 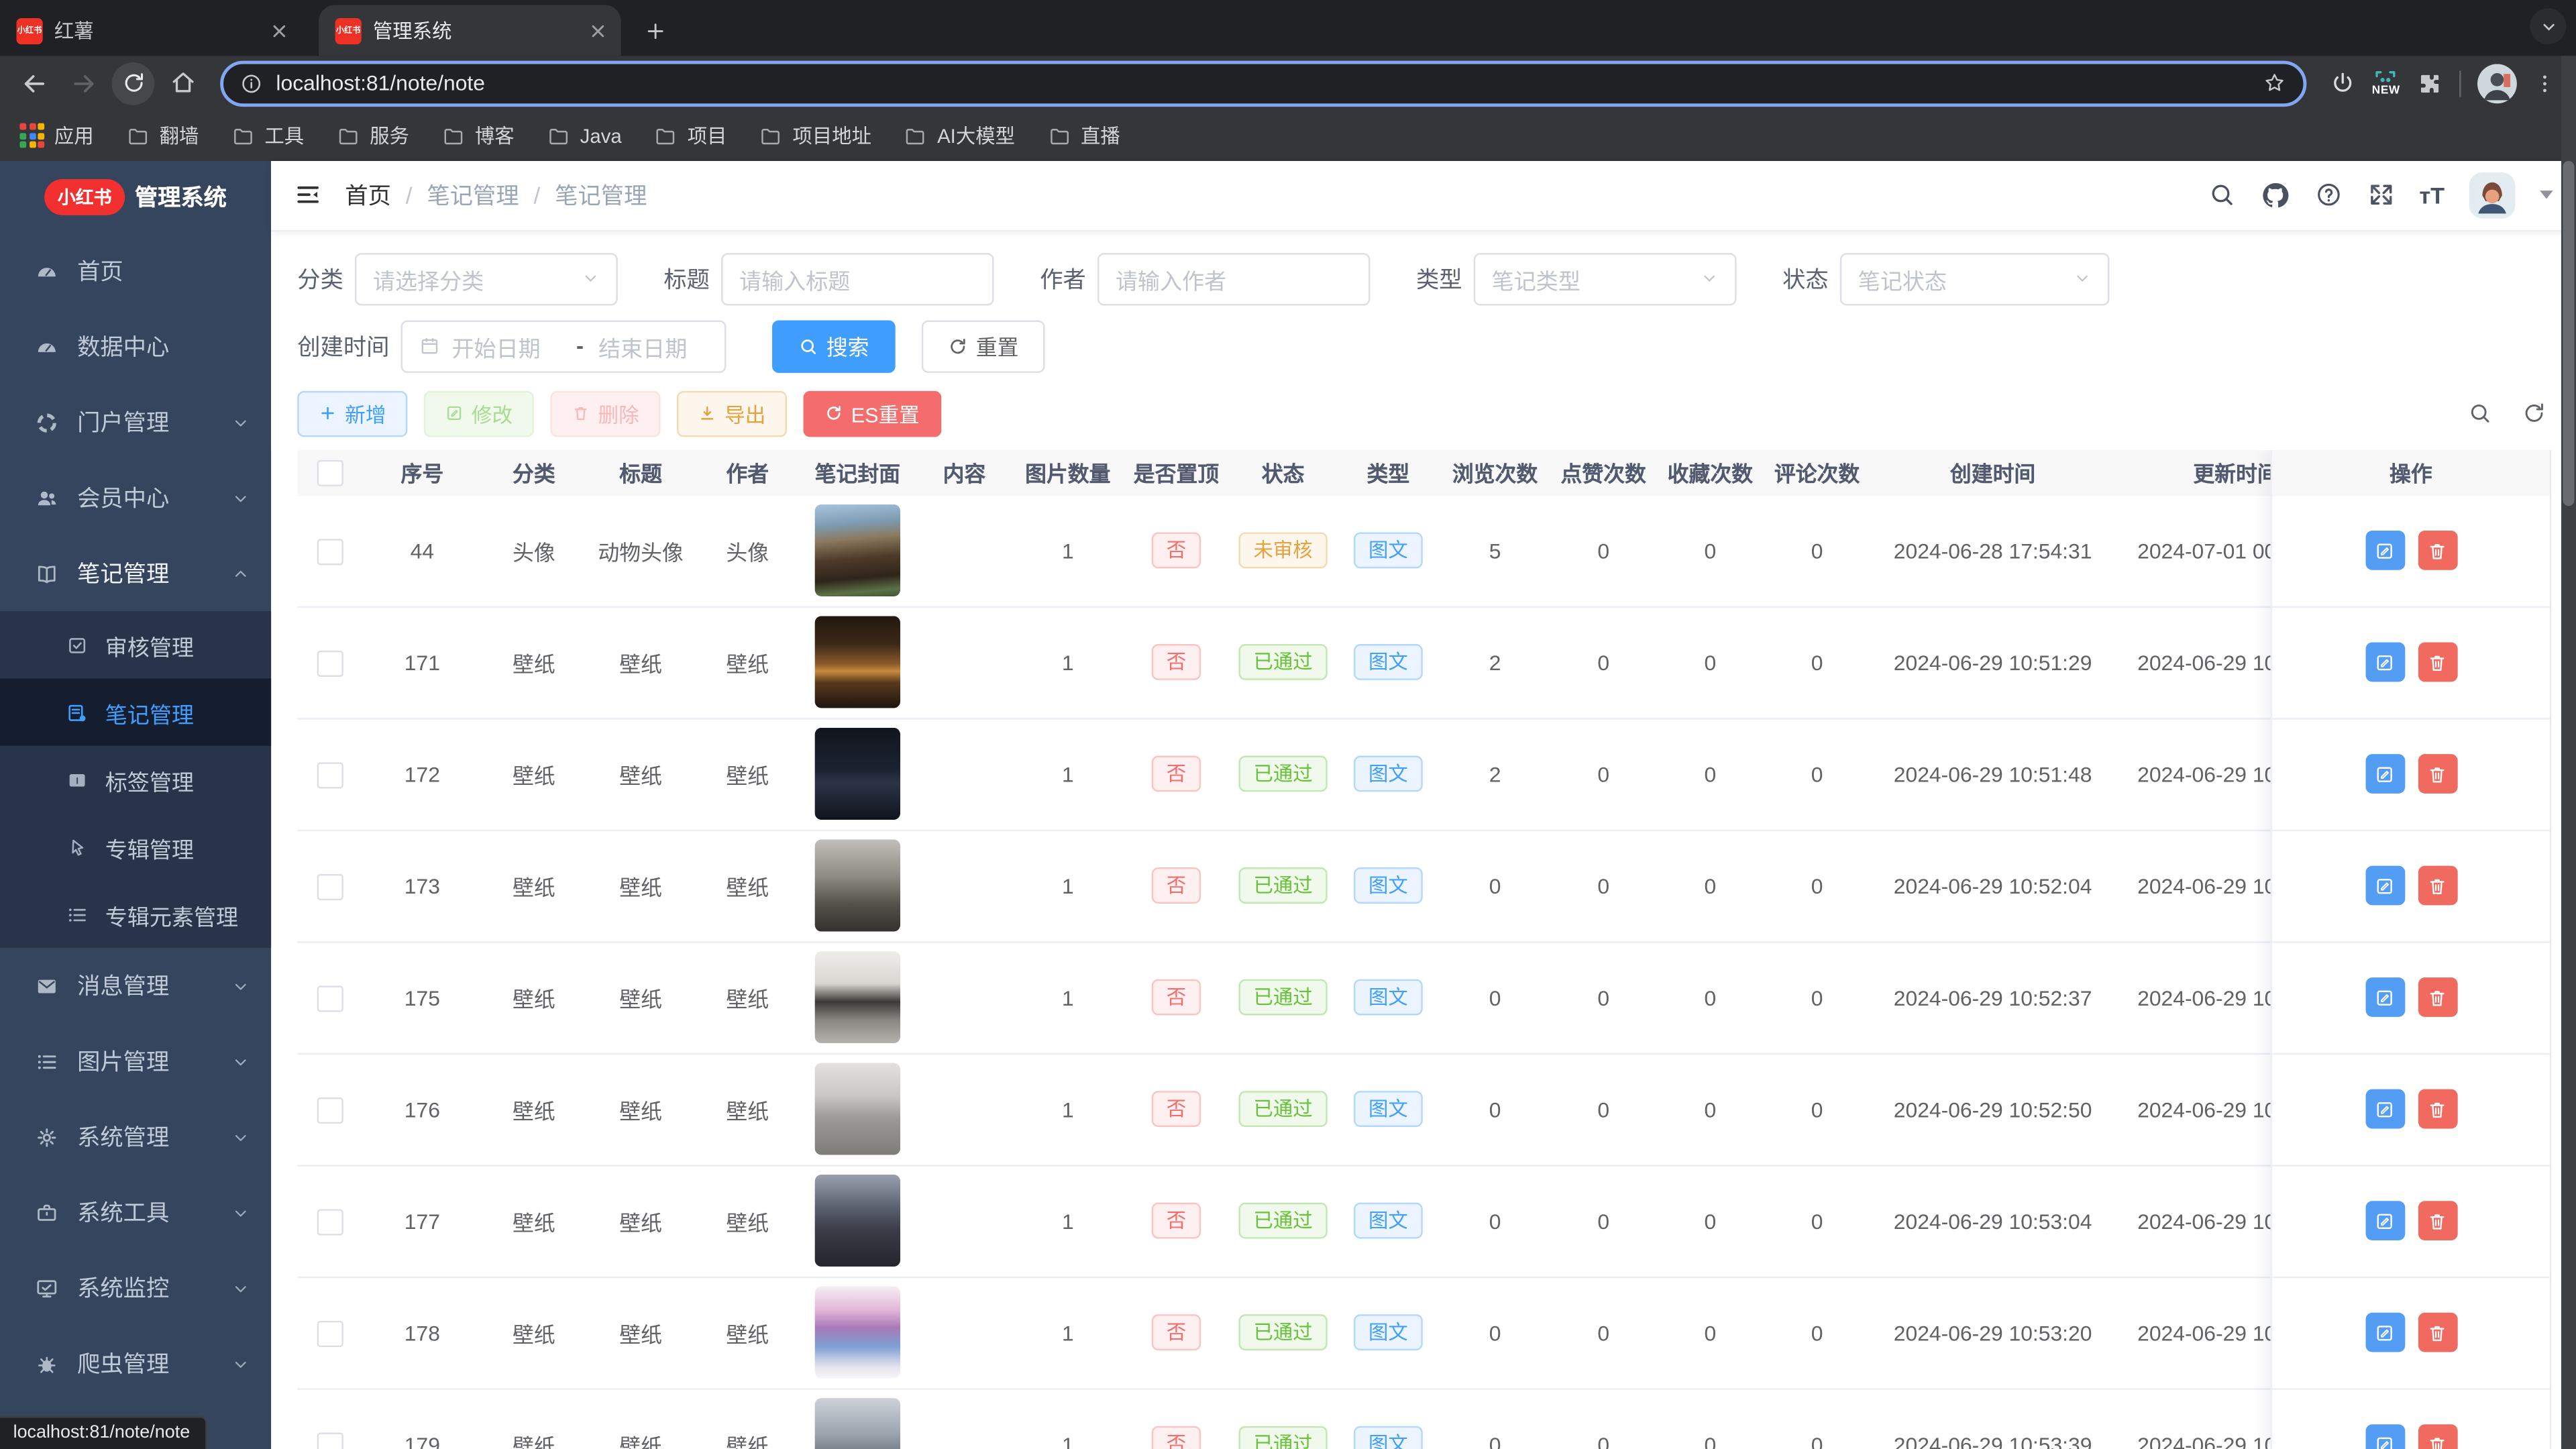 I want to click on sidebar-item-系统工具: 系统工具, so click(x=135, y=1212).